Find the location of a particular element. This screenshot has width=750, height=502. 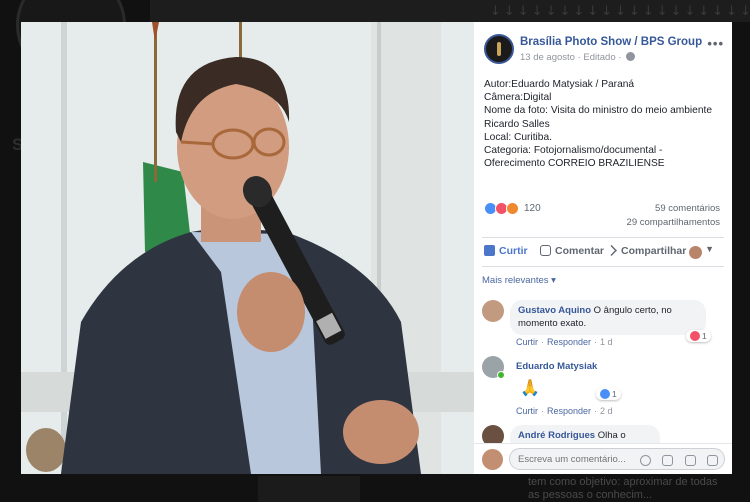

caption-line: Ricardo Salles is located at coordinates (517, 124).